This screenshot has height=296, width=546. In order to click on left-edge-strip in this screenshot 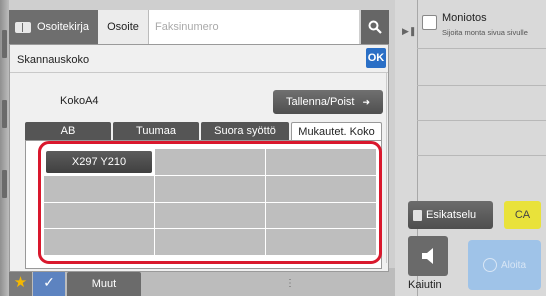, I will do `click(4, 148)`.